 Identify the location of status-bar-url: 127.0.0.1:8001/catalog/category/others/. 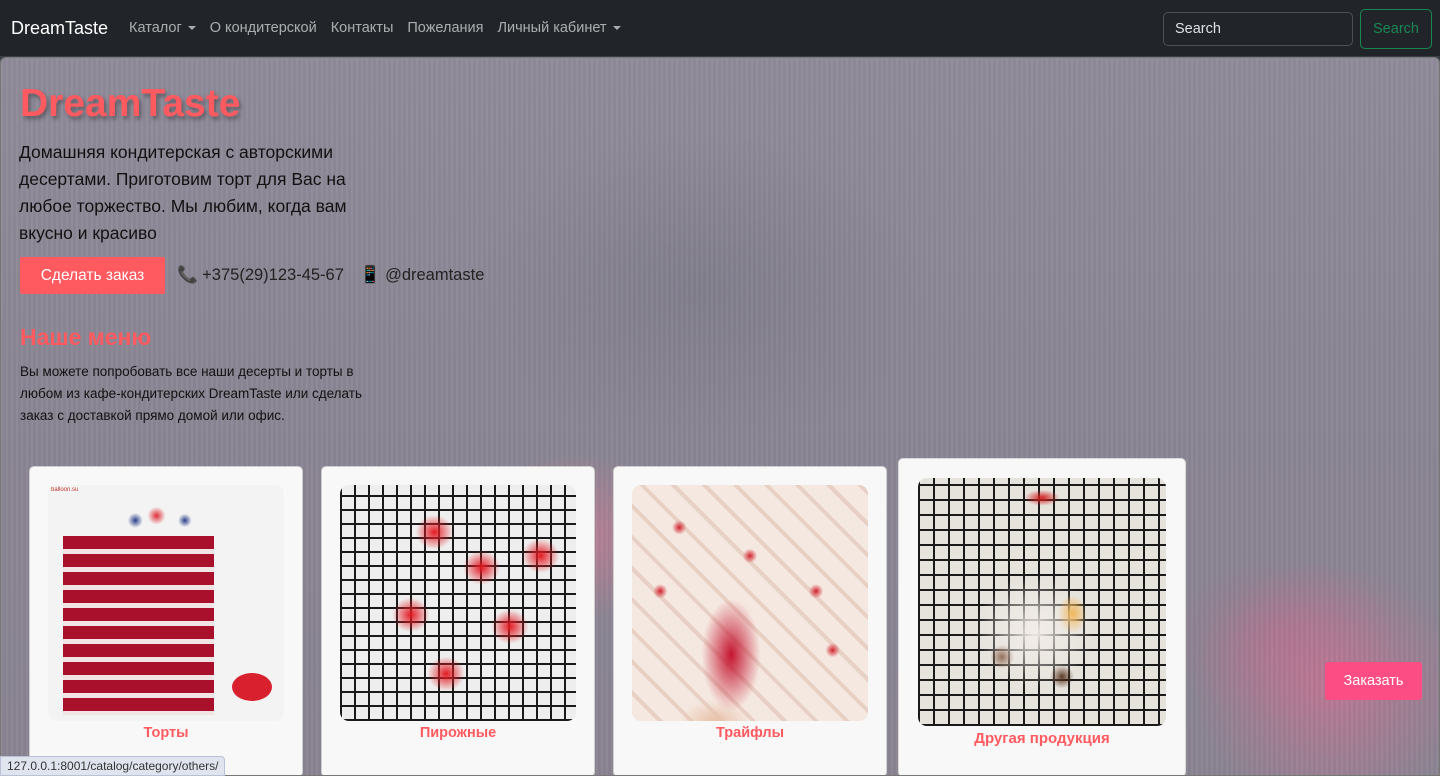
(113, 766).